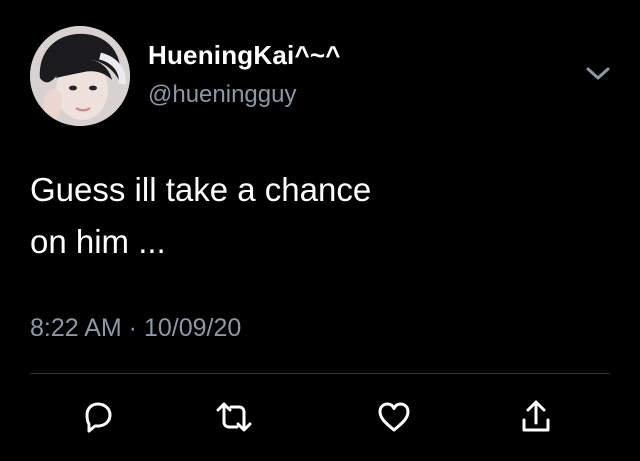  What do you see at coordinates (536, 417) in the screenshot?
I see `share-icon` at bounding box center [536, 417].